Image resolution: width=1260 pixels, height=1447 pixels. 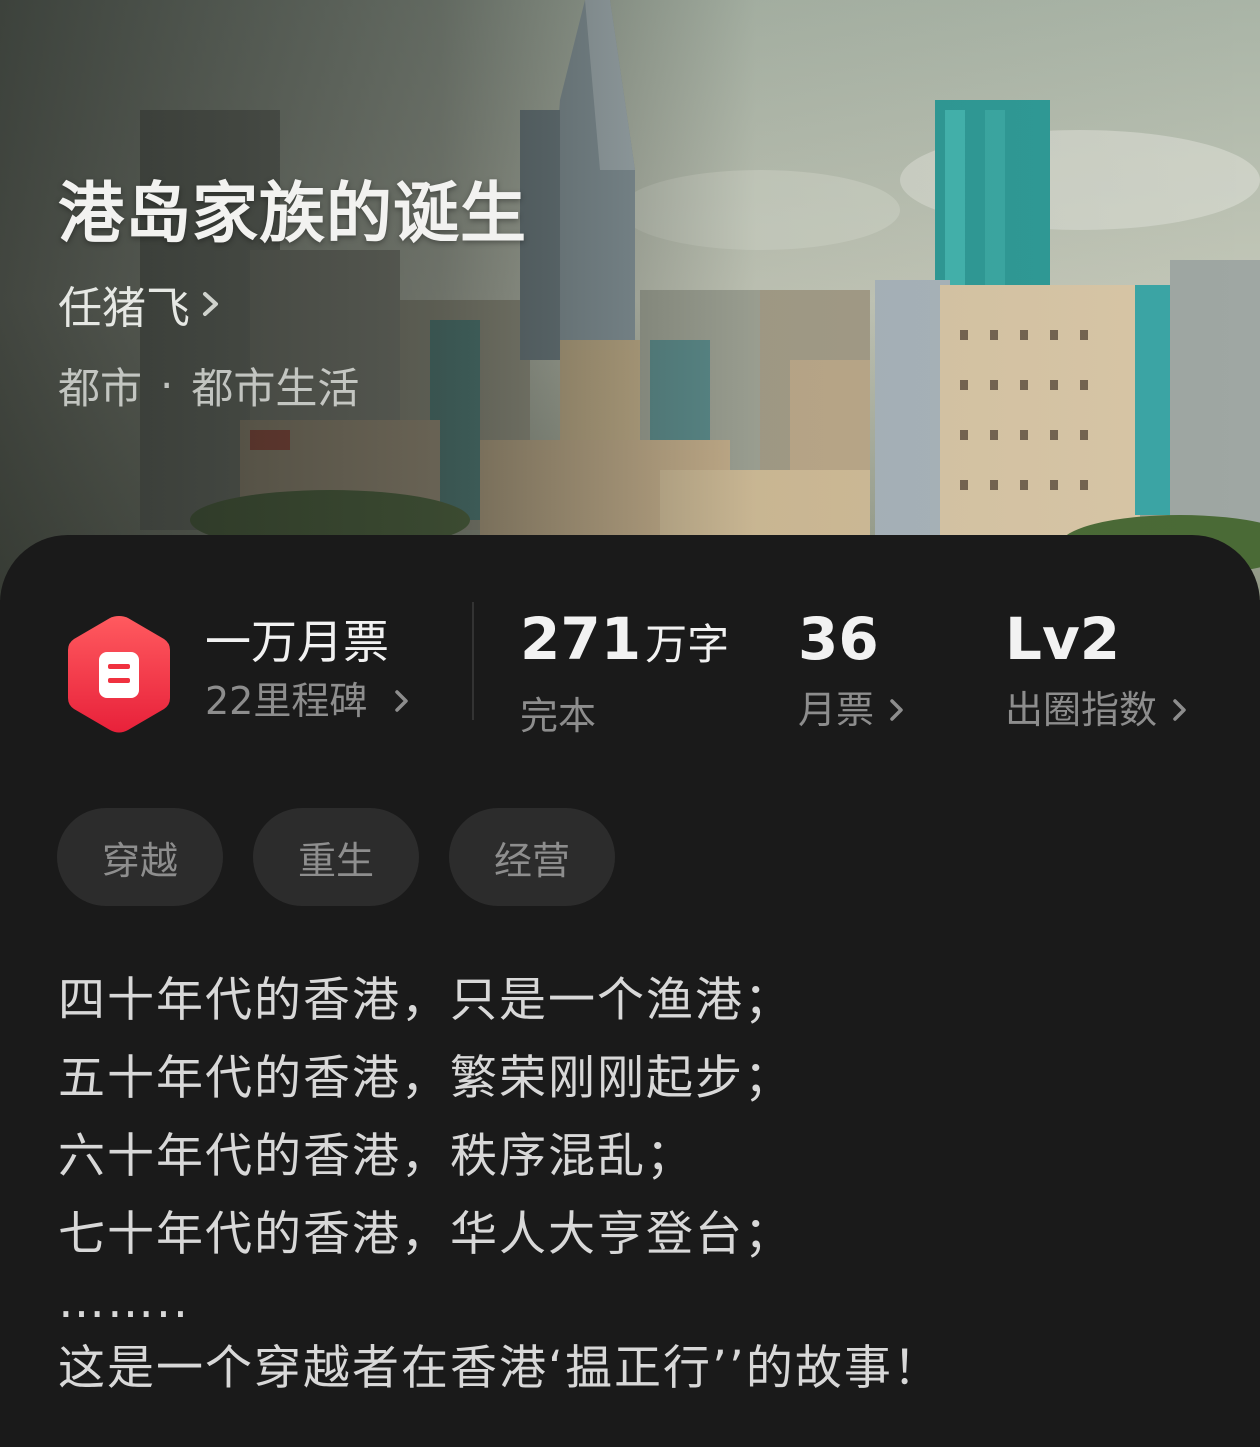 What do you see at coordinates (532, 857) in the screenshot?
I see `tag-chip: 经营` at bounding box center [532, 857].